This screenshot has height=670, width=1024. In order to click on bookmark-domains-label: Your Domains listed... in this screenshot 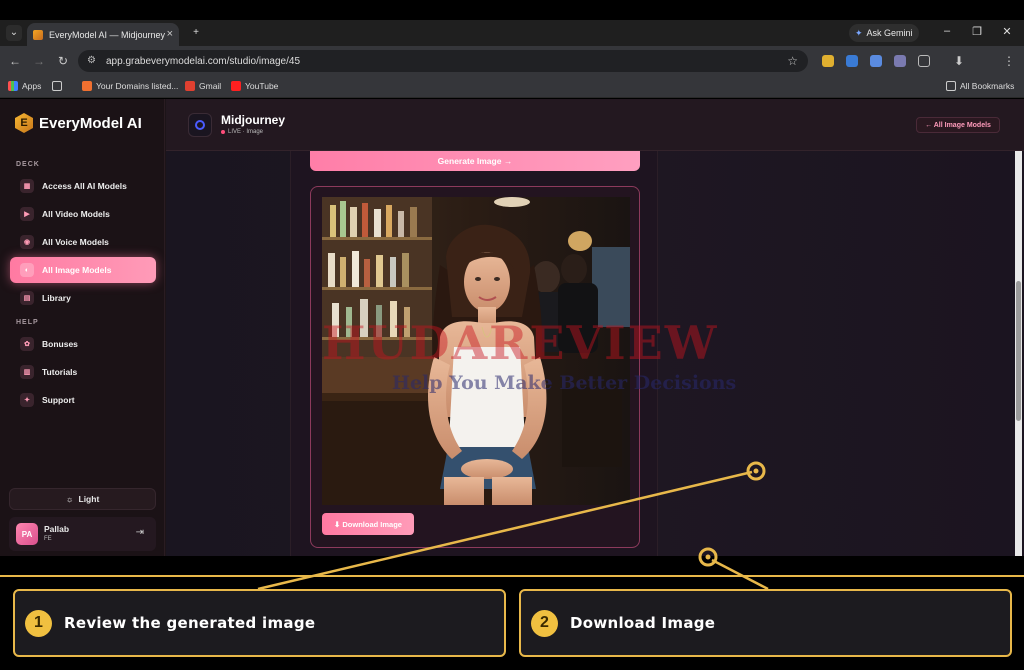, I will do `click(137, 86)`.